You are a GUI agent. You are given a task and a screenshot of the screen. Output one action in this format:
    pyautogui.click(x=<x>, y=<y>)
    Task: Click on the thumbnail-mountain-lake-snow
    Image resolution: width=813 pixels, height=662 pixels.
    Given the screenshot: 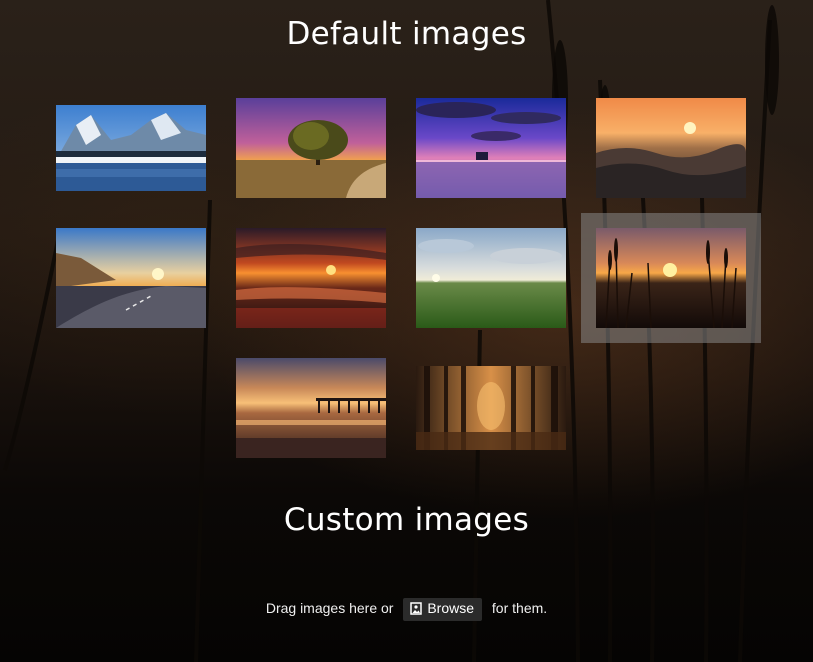 What is the action you would take?
    pyautogui.click(x=131, y=148)
    